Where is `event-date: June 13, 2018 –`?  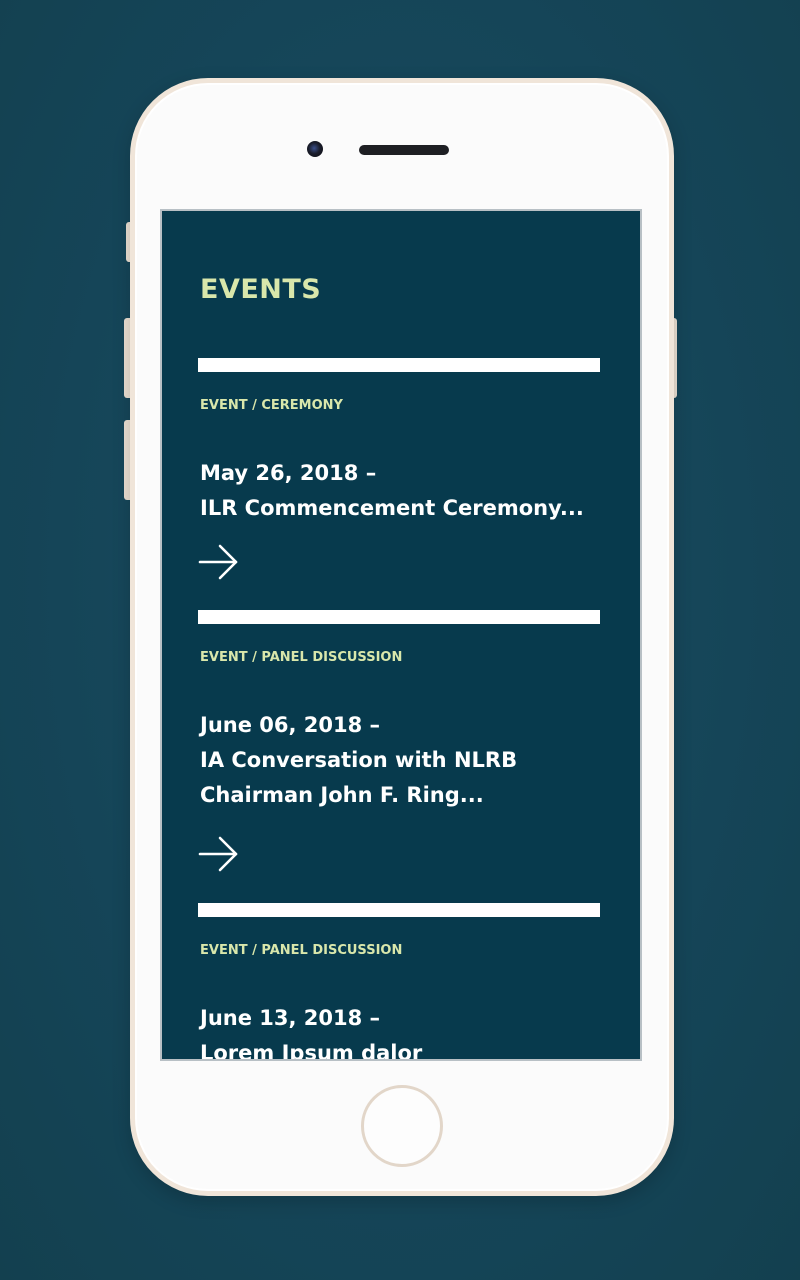
event-date: June 13, 2018 – is located at coordinates (290, 1018).